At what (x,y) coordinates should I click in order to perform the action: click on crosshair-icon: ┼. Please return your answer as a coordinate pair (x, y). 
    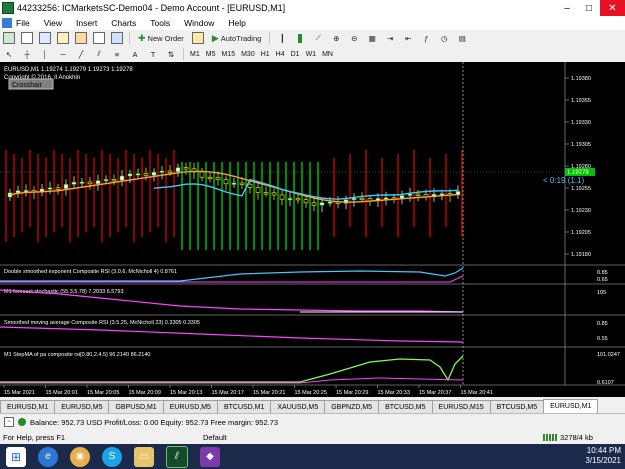
    Looking at the image, I should click on (27, 54).